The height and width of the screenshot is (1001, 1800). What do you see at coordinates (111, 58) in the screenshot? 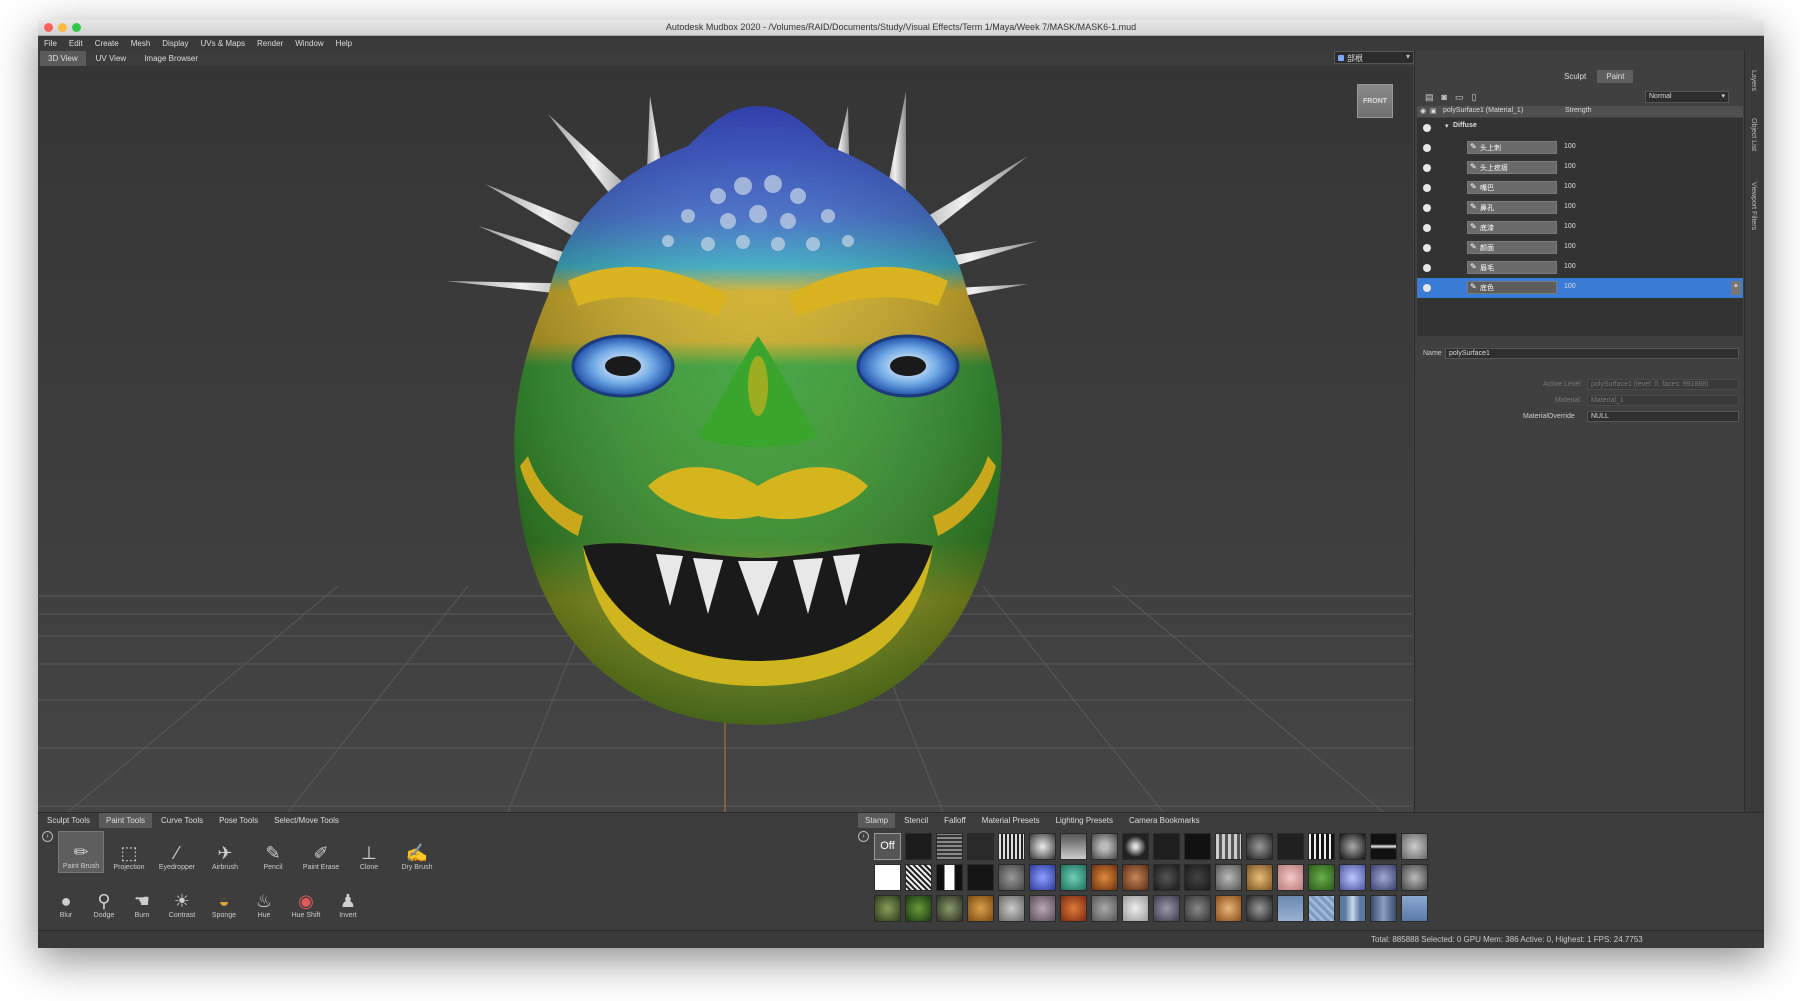
I see `tab-uv-view: UV View` at bounding box center [111, 58].